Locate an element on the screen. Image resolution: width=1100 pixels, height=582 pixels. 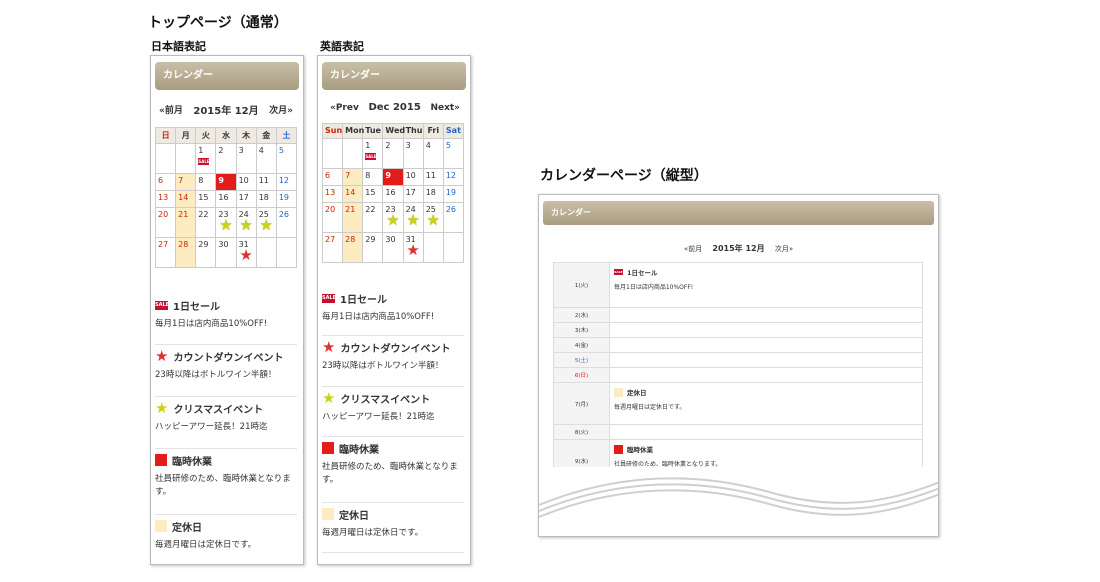
week-row: 27 28 29 30 31 ★ is located at coordinates (226, 252).